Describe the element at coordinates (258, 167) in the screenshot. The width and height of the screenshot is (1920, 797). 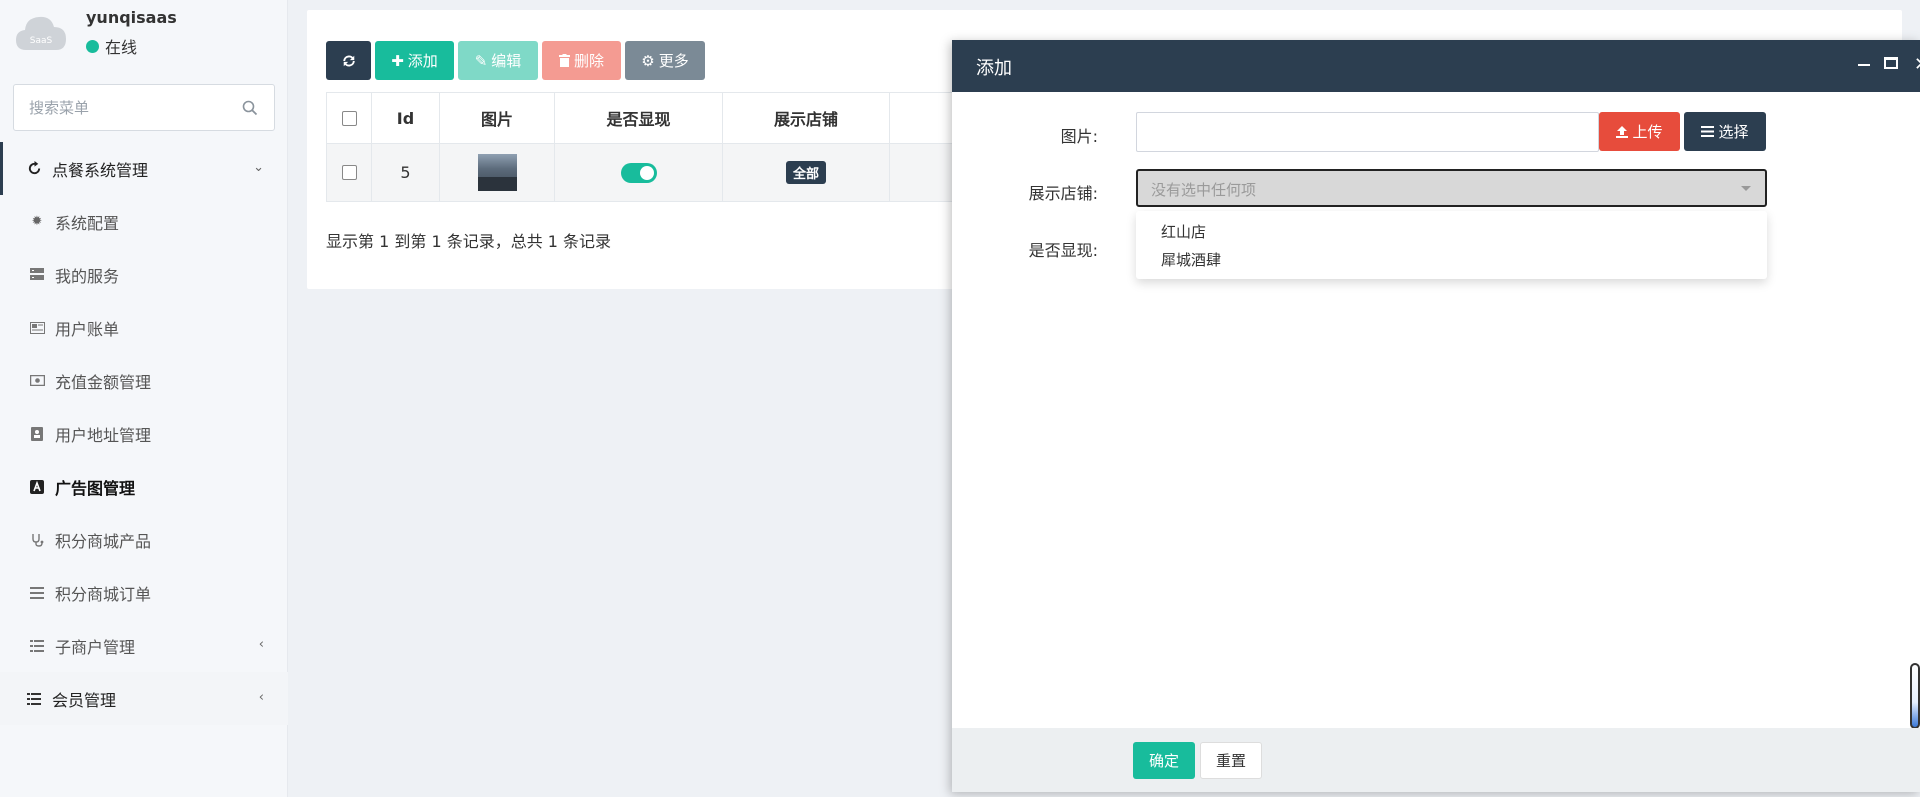
I see `chevron-down-icon: ⌄` at that location.